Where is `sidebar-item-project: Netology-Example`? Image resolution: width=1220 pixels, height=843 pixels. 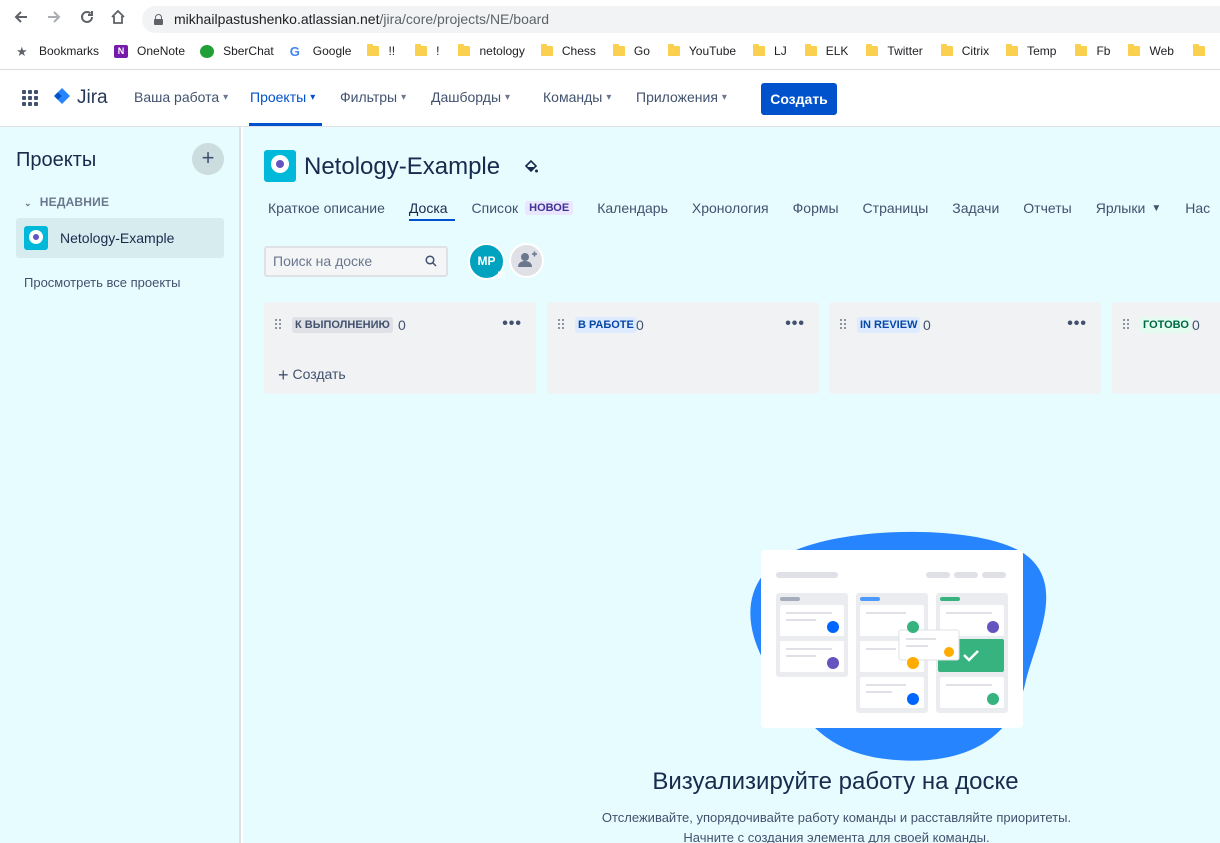
sidebar-item-project: Netology-Example is located at coordinates (120, 238).